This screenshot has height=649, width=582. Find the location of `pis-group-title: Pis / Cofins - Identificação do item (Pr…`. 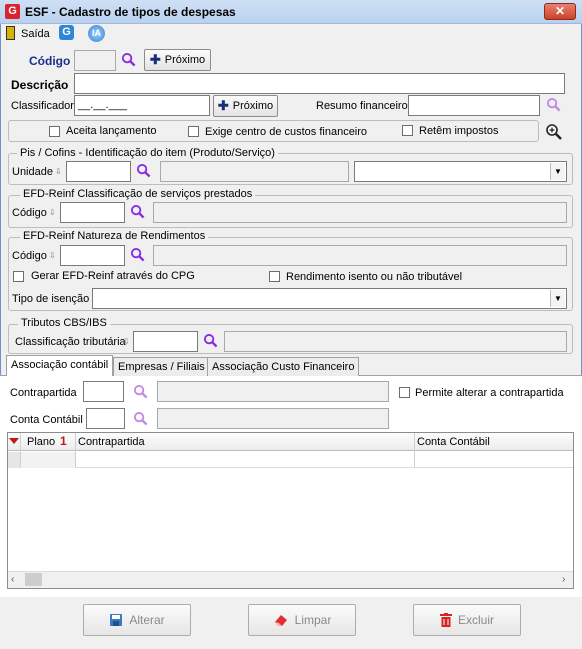

pis-group-title: Pis / Cofins - Identificação do item (Pr… is located at coordinates (147, 153).